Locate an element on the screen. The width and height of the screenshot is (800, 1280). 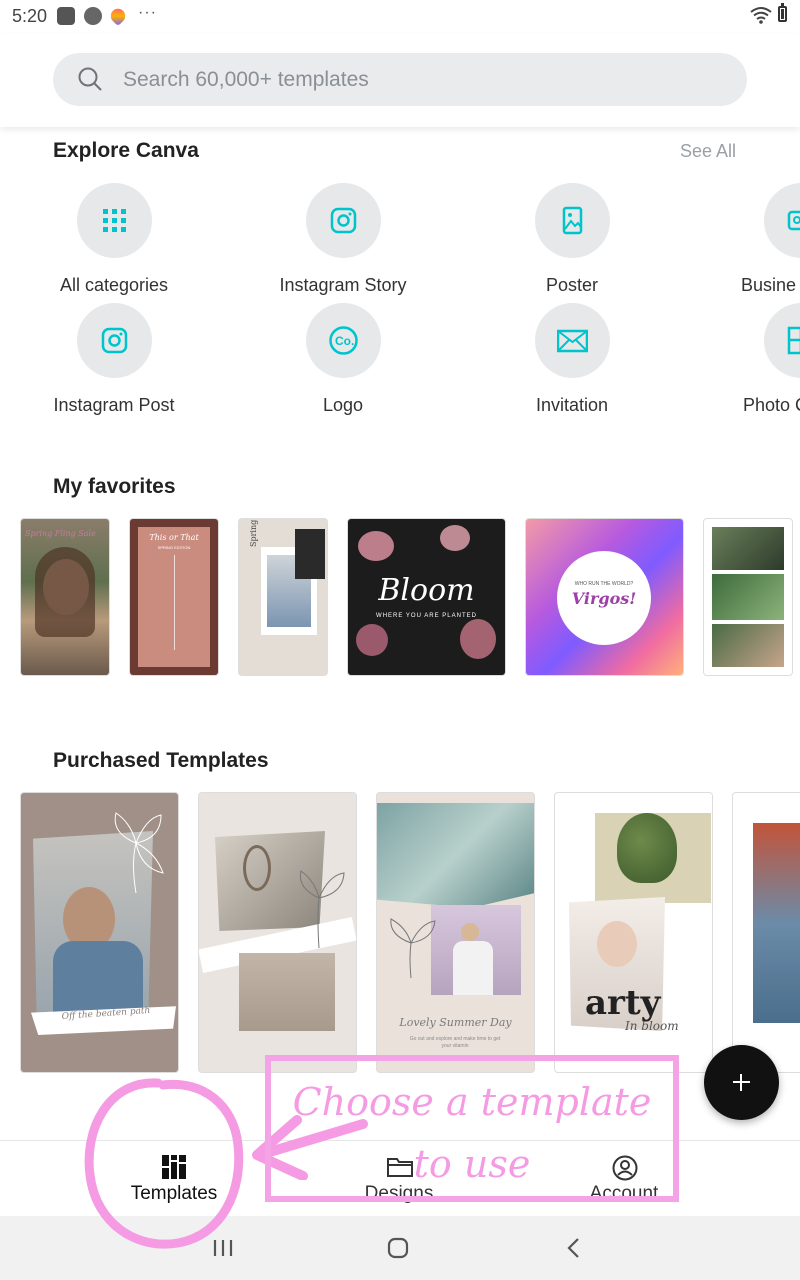
favorite-template: Spring Fling Sale is located at coordinates (65, 597).